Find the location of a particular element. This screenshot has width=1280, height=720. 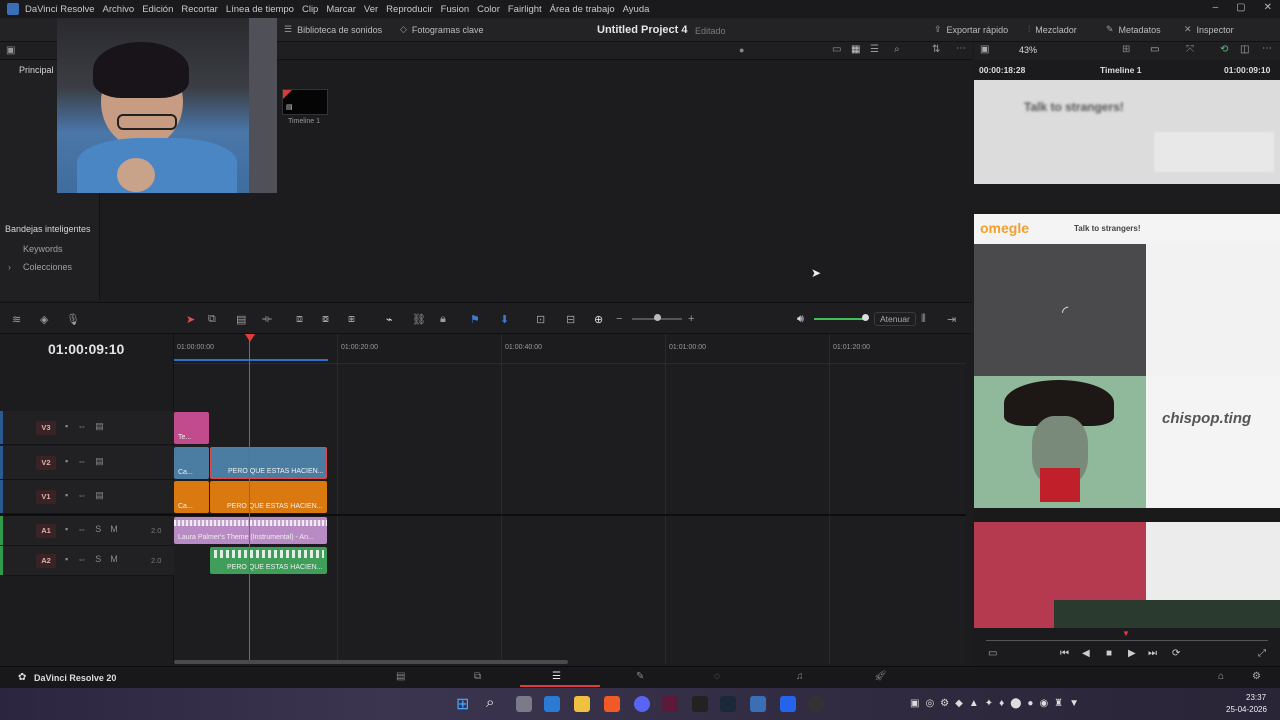

minimize-icon: – is located at coordinates (1216, 7).